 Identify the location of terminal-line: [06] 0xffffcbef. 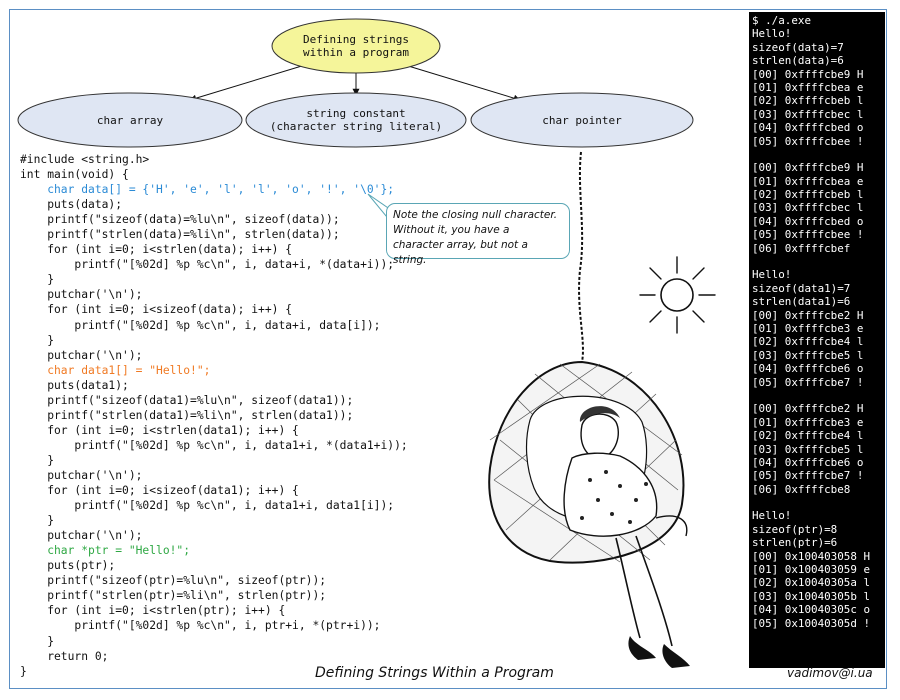
(801, 248).